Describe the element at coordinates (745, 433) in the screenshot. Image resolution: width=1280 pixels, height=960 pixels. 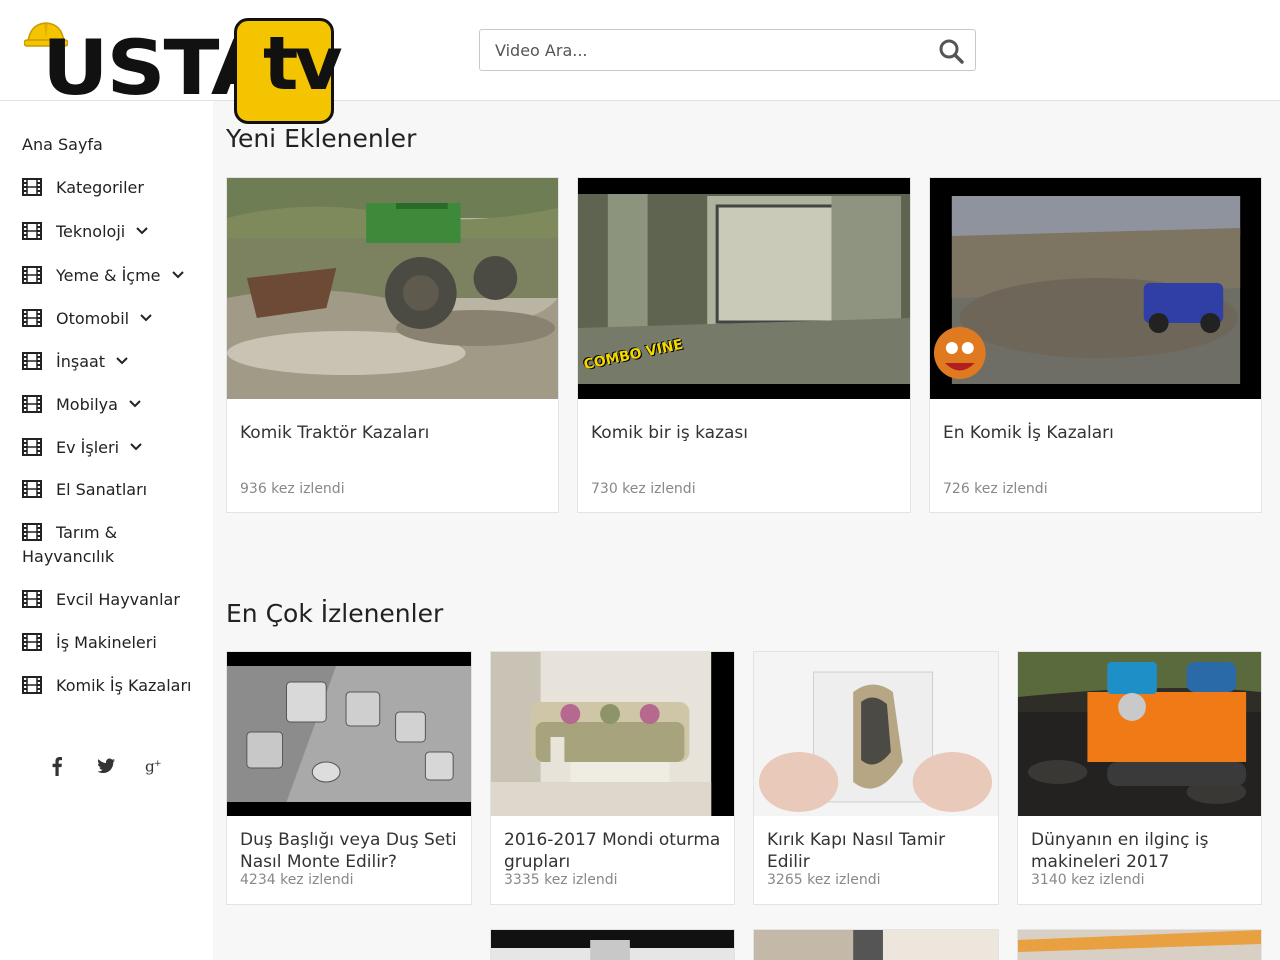
I see `video-title: Komik bir iş kazası` at that location.